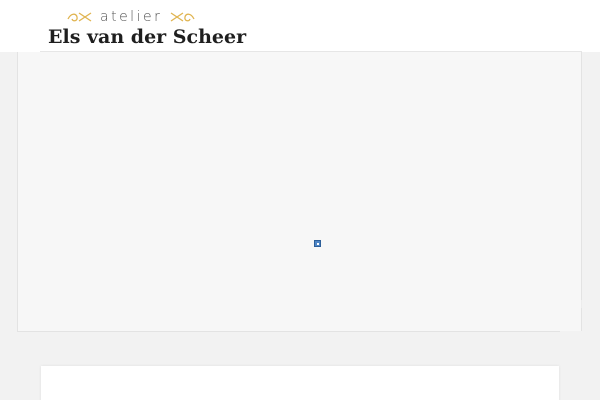  What do you see at coordinates (581, 304) in the screenshot?
I see `slider-edge-mark` at bounding box center [581, 304].